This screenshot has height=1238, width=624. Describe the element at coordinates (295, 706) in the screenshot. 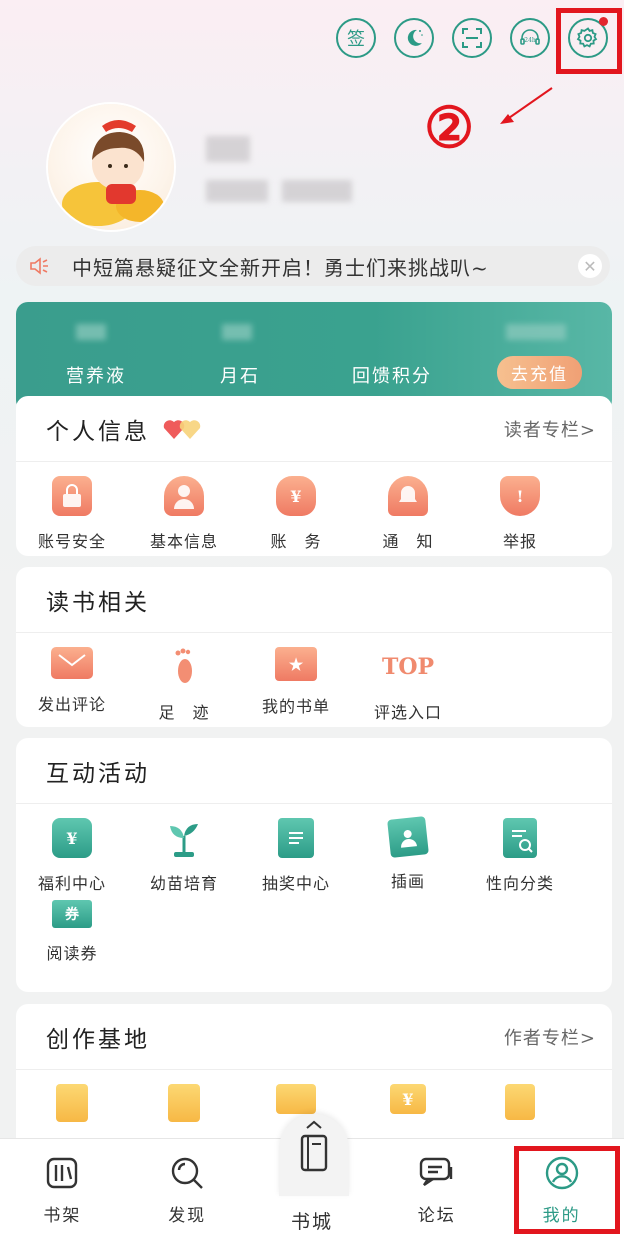

I see `my-booklist-label: 我的书单` at that location.